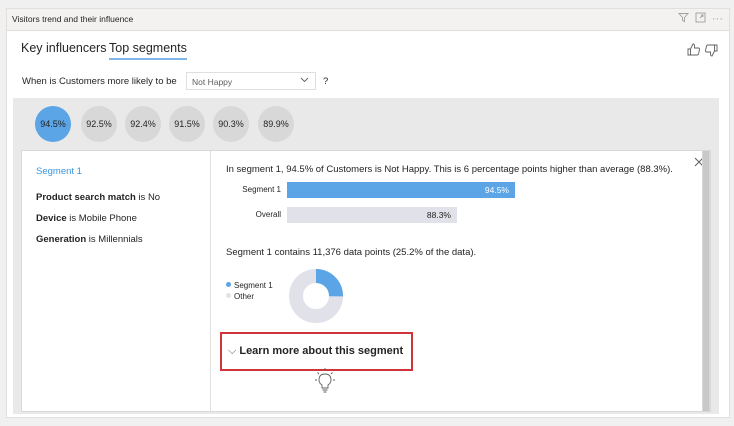  I want to click on segment-attribute: Generation is Millennials, so click(89, 239).